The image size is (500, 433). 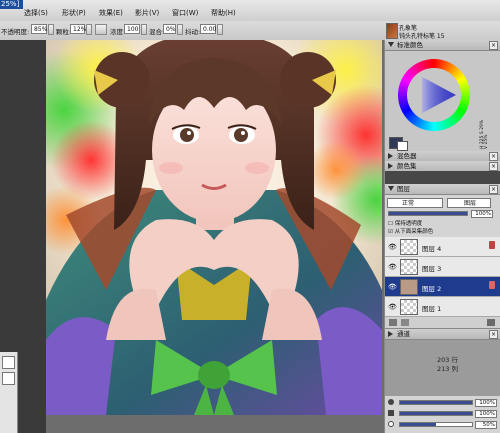 I want to click on opacity-icon, so click(x=391, y=402).